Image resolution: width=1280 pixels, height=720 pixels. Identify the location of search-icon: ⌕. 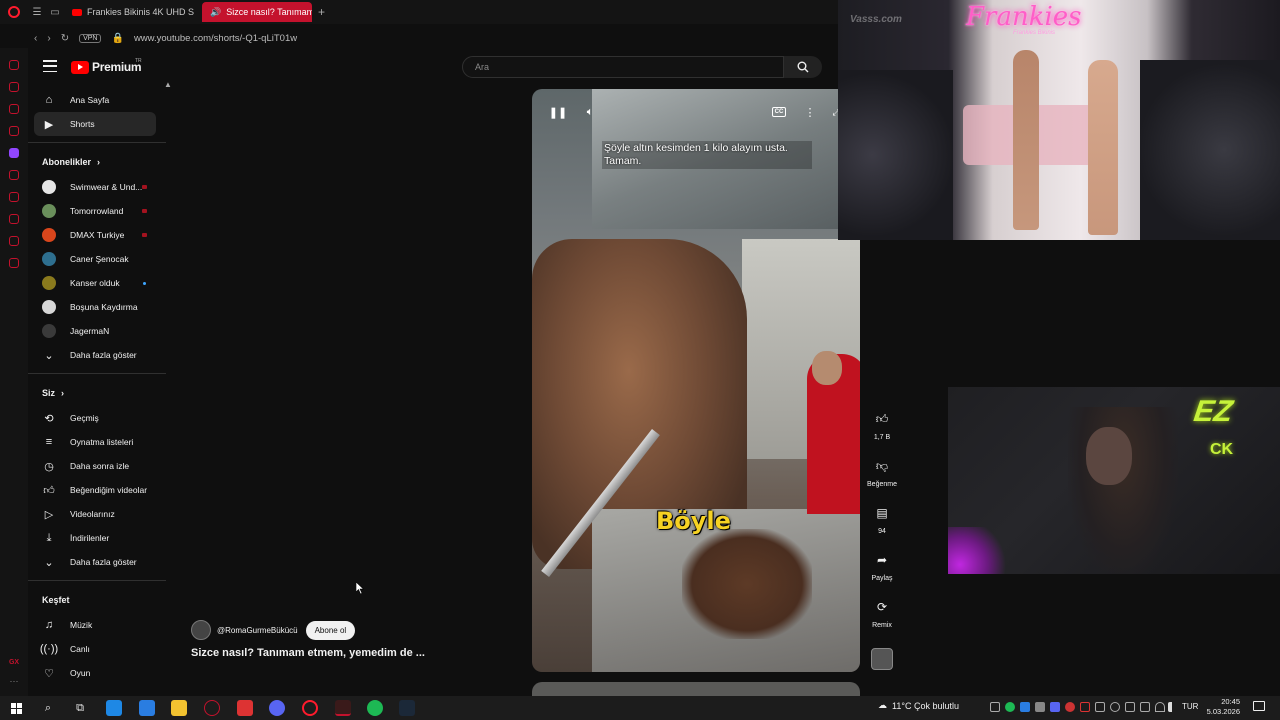
(48, 708).